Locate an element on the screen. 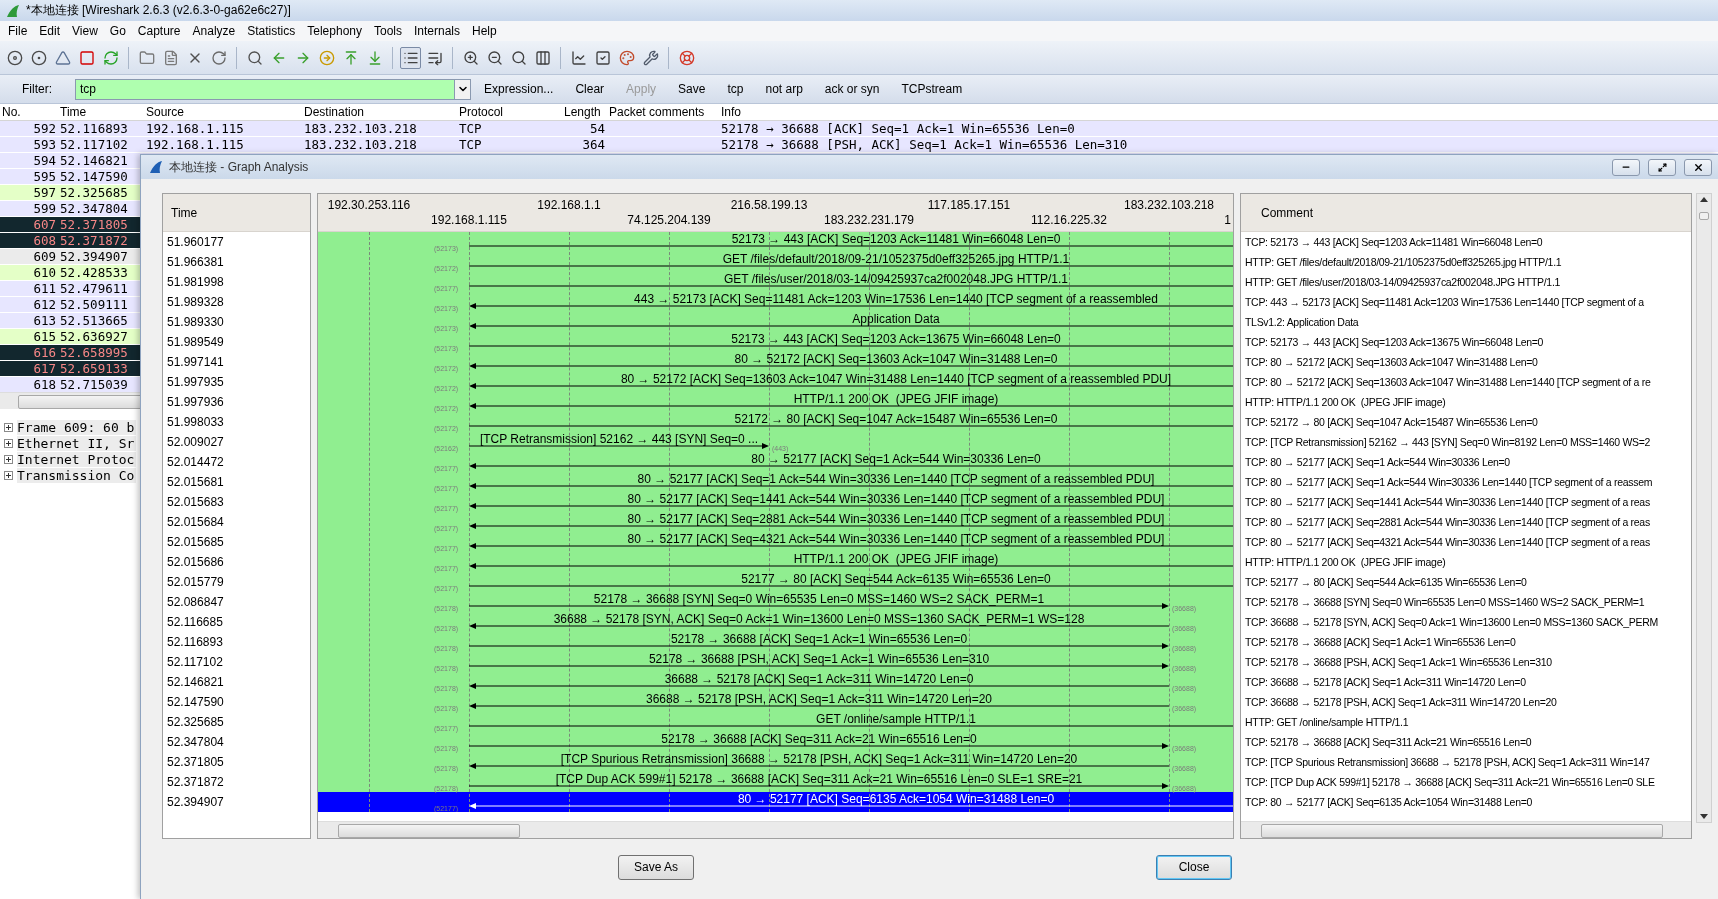  column-title: Source is located at coordinates (223, 112).